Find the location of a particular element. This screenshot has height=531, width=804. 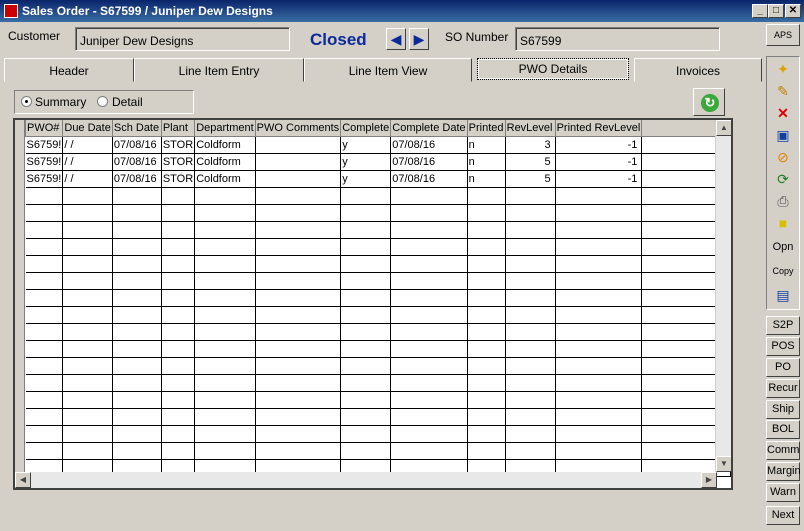

delete-icon: ✕ is located at coordinates (783, 113).